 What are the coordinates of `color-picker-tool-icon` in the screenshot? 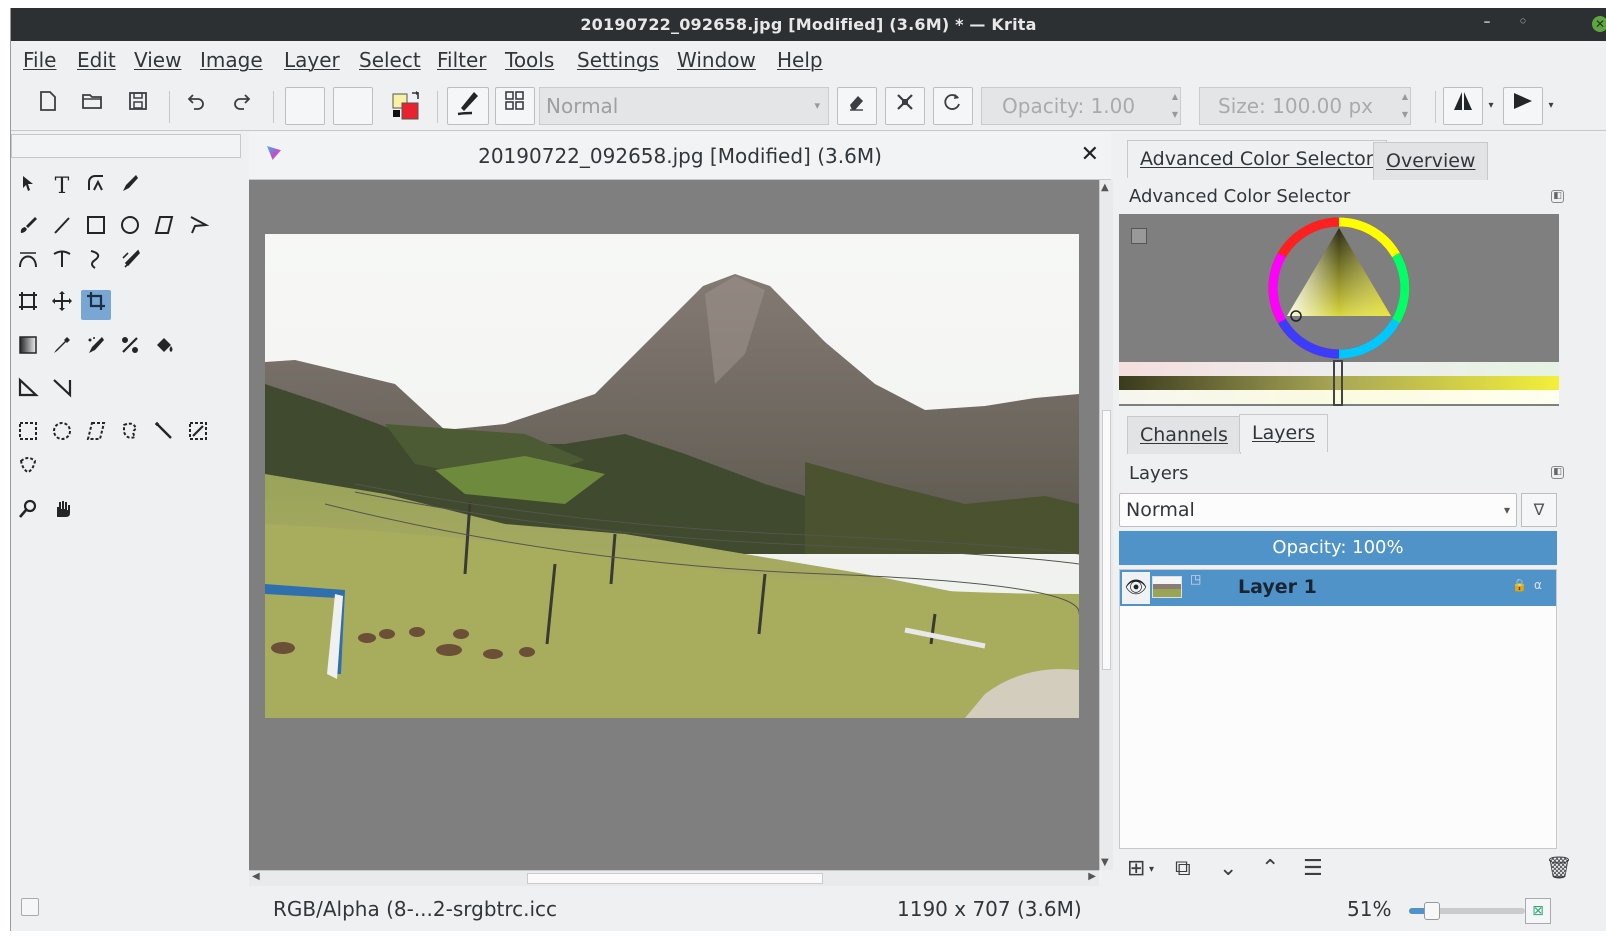 It's located at (62, 349).